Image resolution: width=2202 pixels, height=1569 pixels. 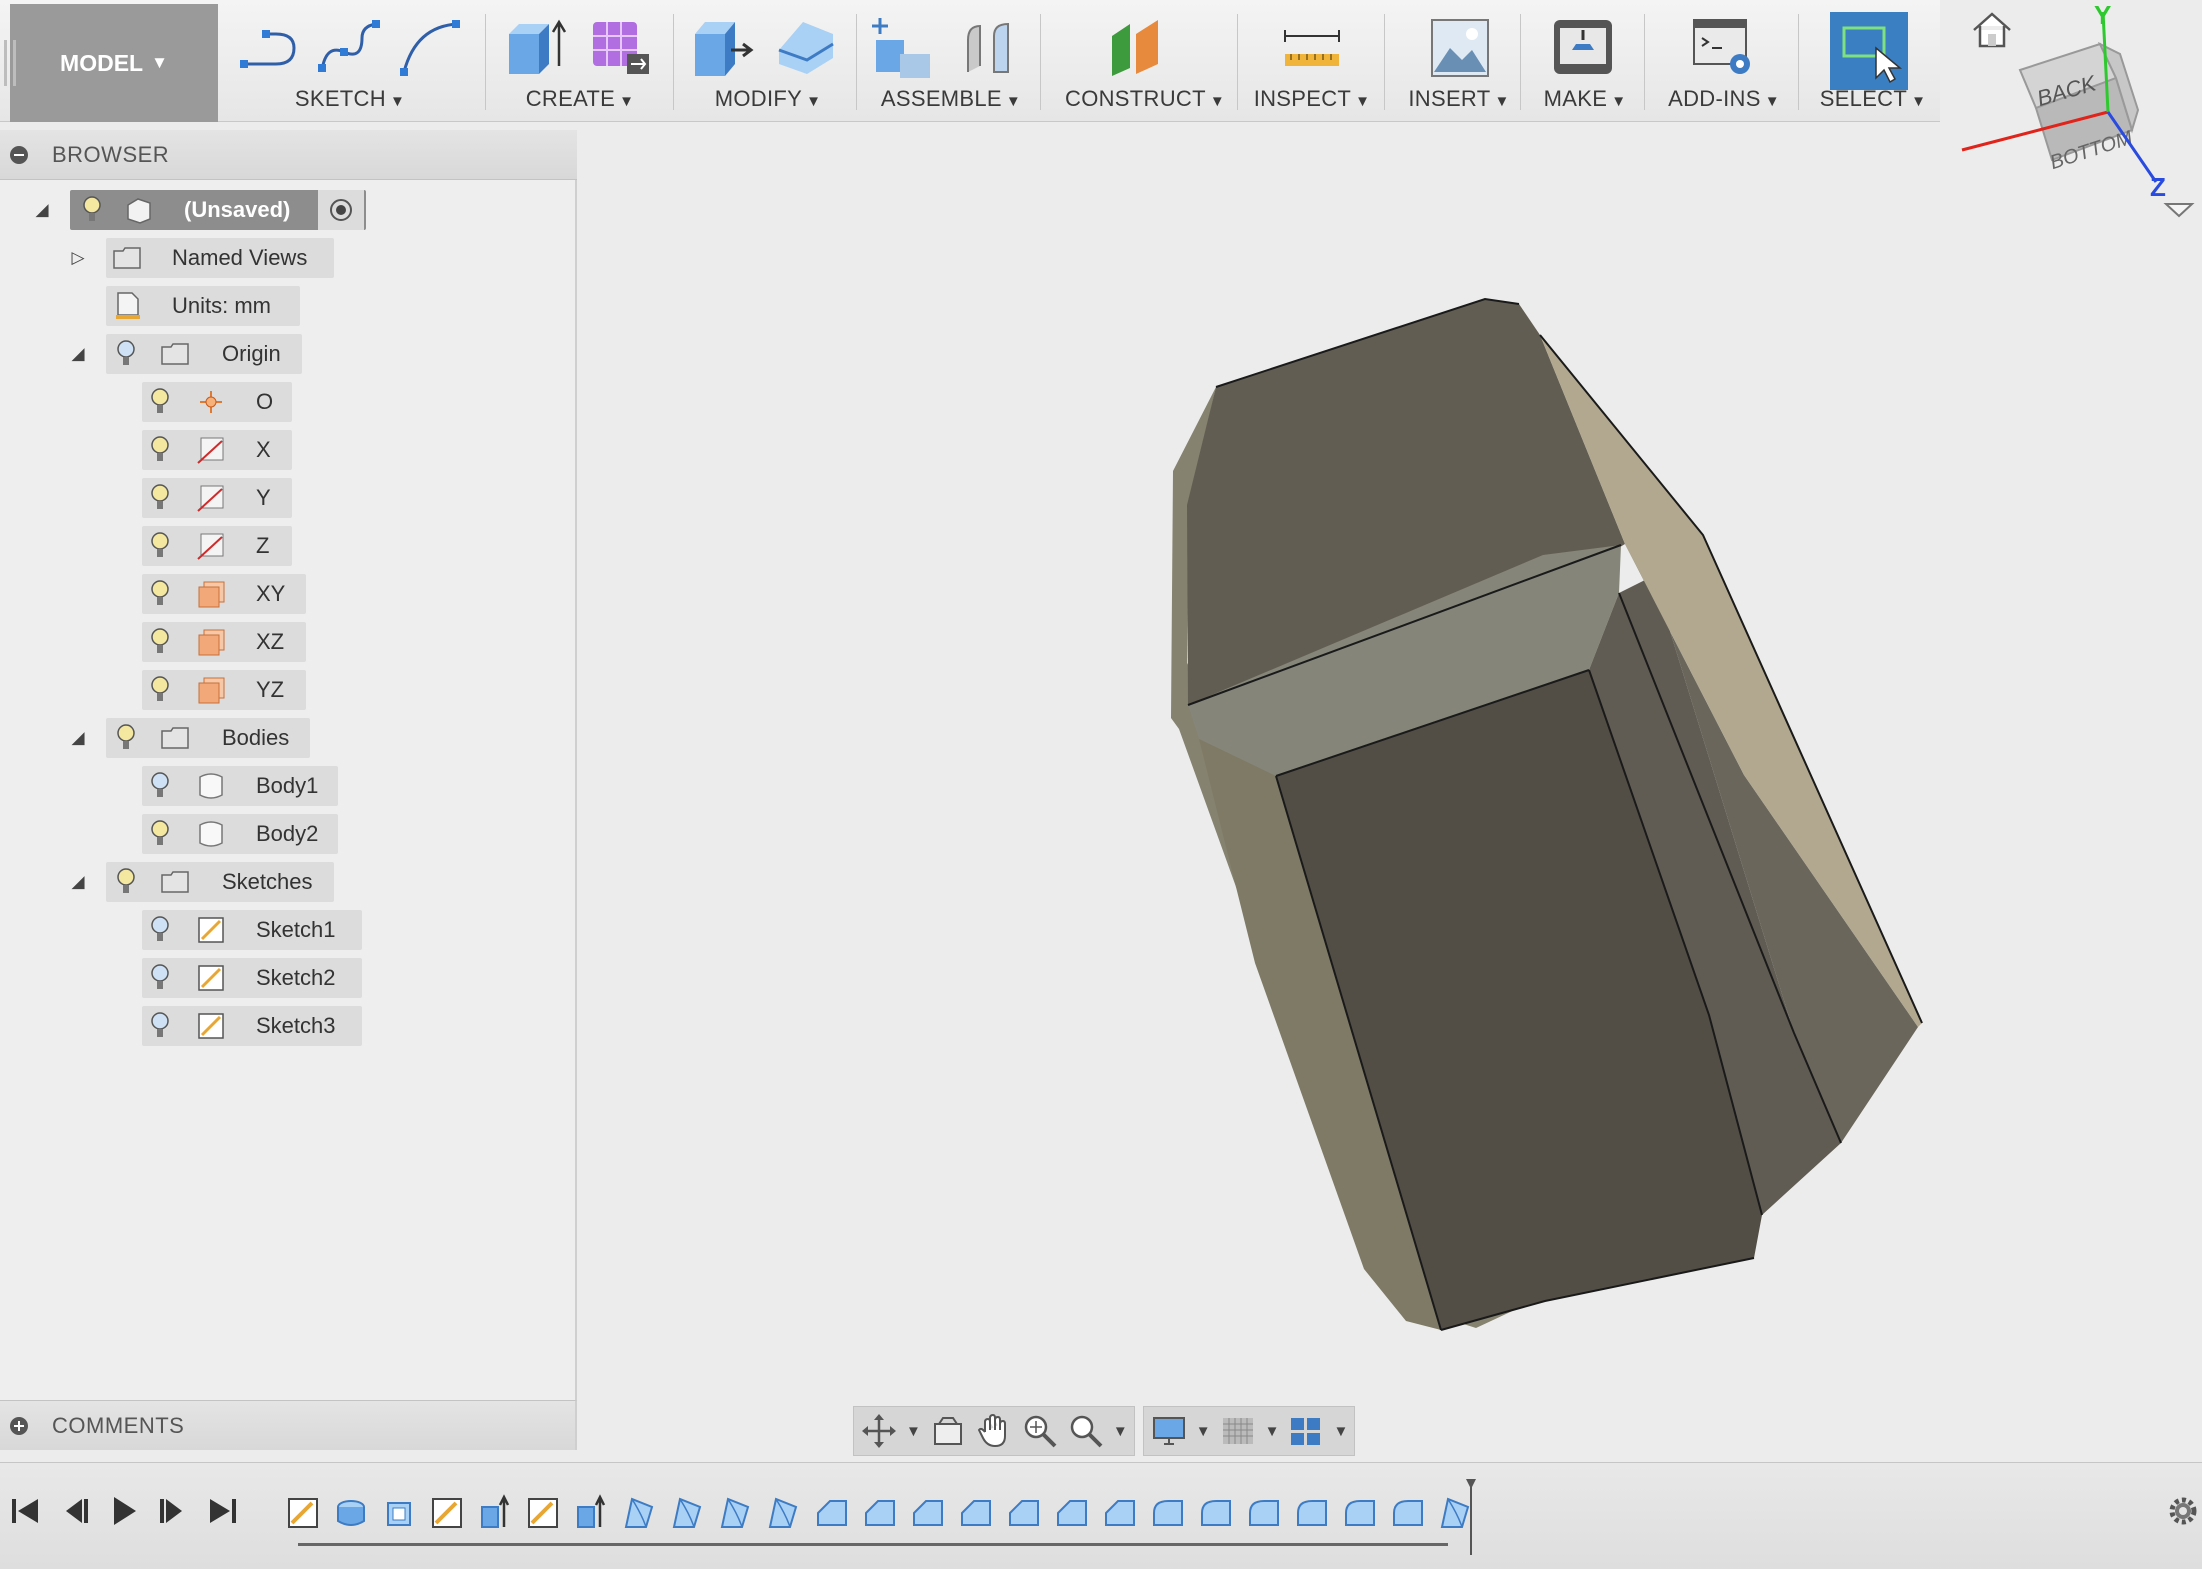 What do you see at coordinates (111, 63) in the screenshot?
I see `workspace-switcher: MODEL ▼` at bounding box center [111, 63].